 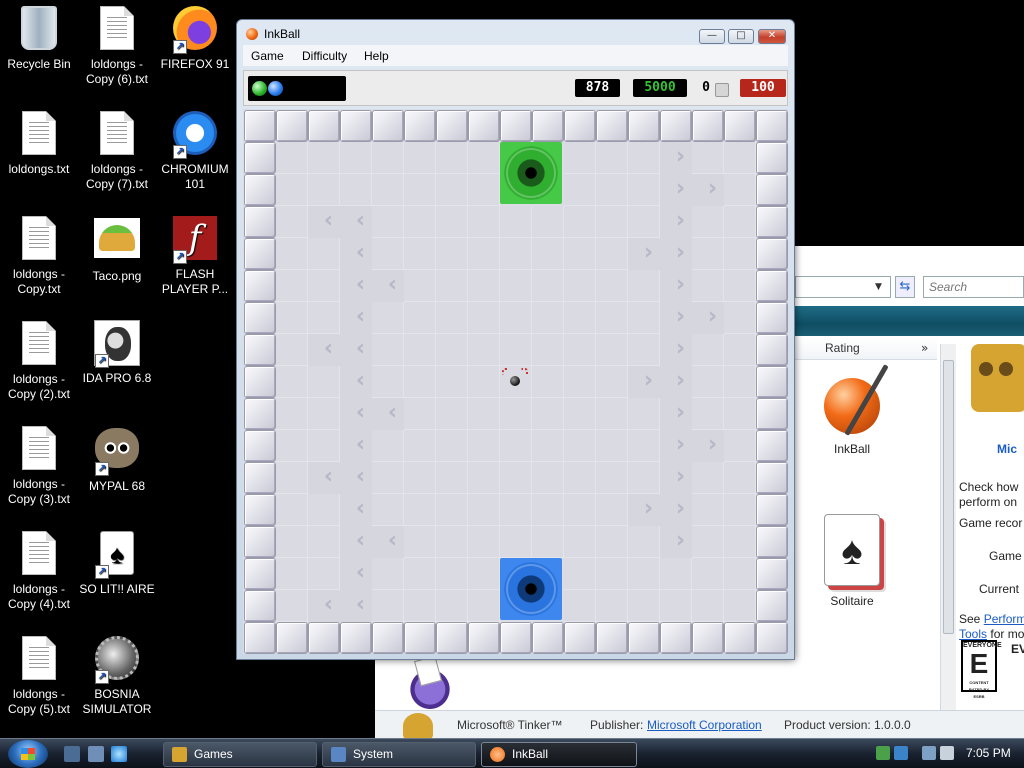 I want to click on esrb-bottom: CONTENT RATED BY ESRB, so click(x=979, y=689).